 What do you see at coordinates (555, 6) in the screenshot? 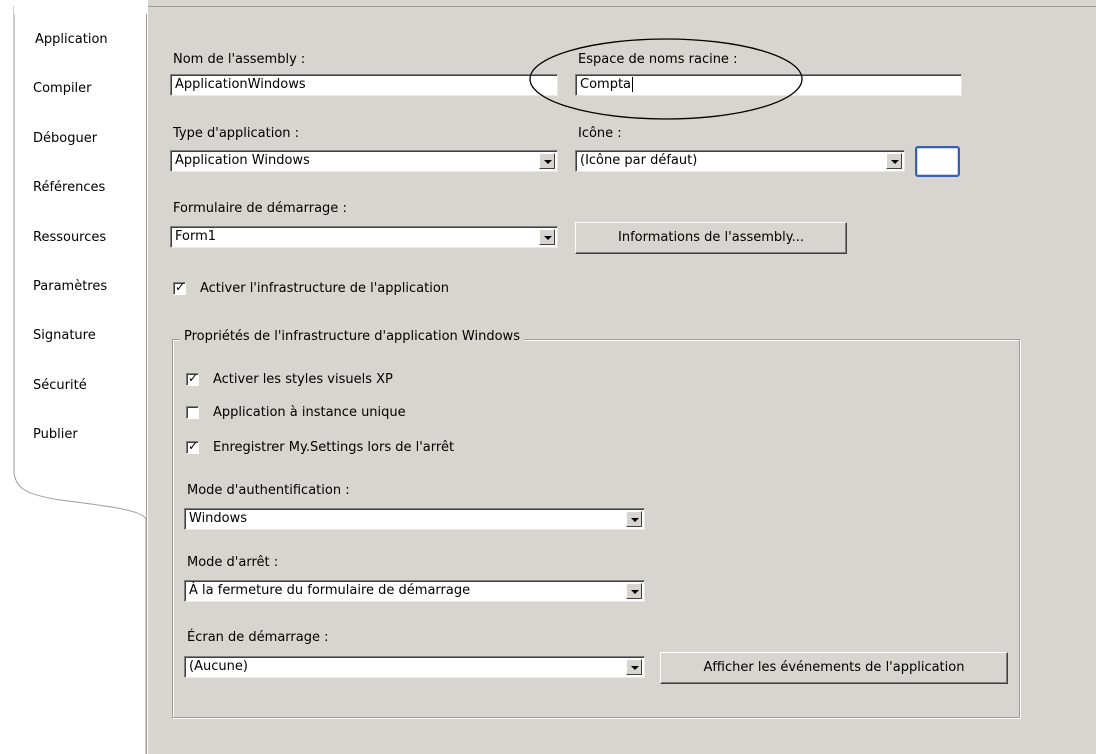
I see `top-border` at bounding box center [555, 6].